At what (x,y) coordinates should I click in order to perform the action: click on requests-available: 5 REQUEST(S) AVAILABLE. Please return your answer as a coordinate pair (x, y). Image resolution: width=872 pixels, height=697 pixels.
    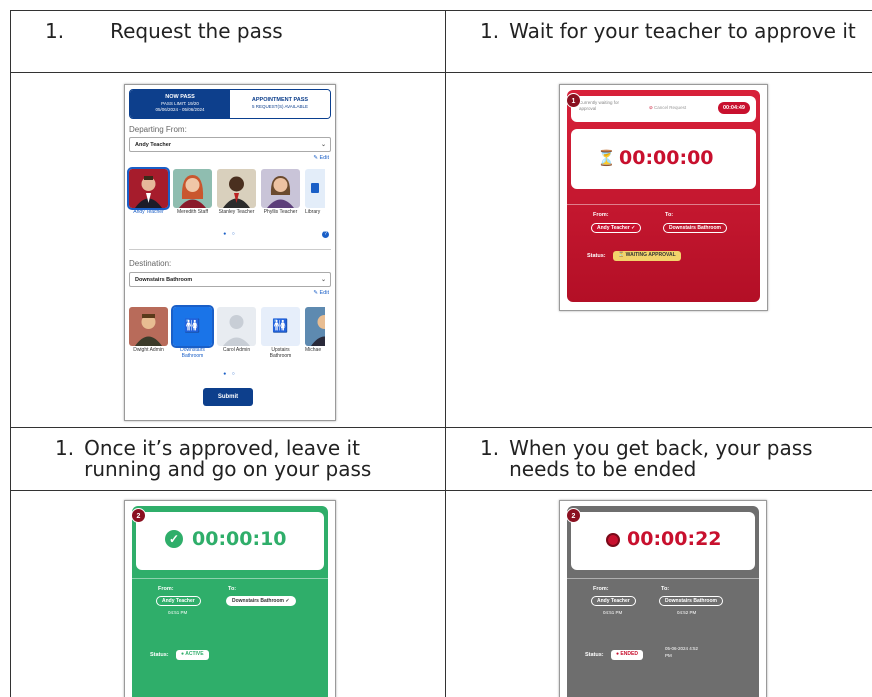
    Looking at the image, I should click on (280, 106).